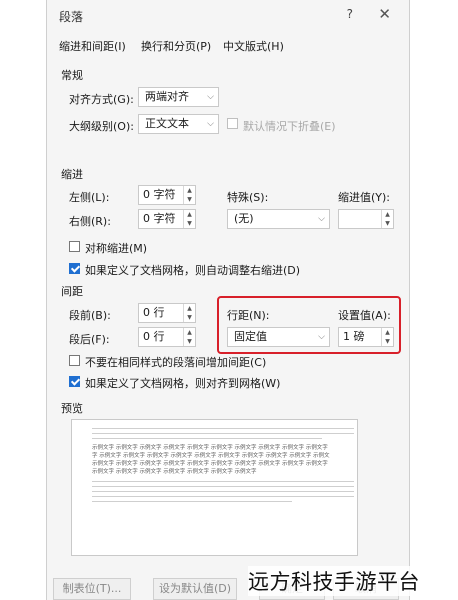 Image resolution: width=458 pixels, height=600 pixels. Describe the element at coordinates (366, 337) in the screenshot. I see `at-stepper: 1 磅 ▲ ▼` at that location.